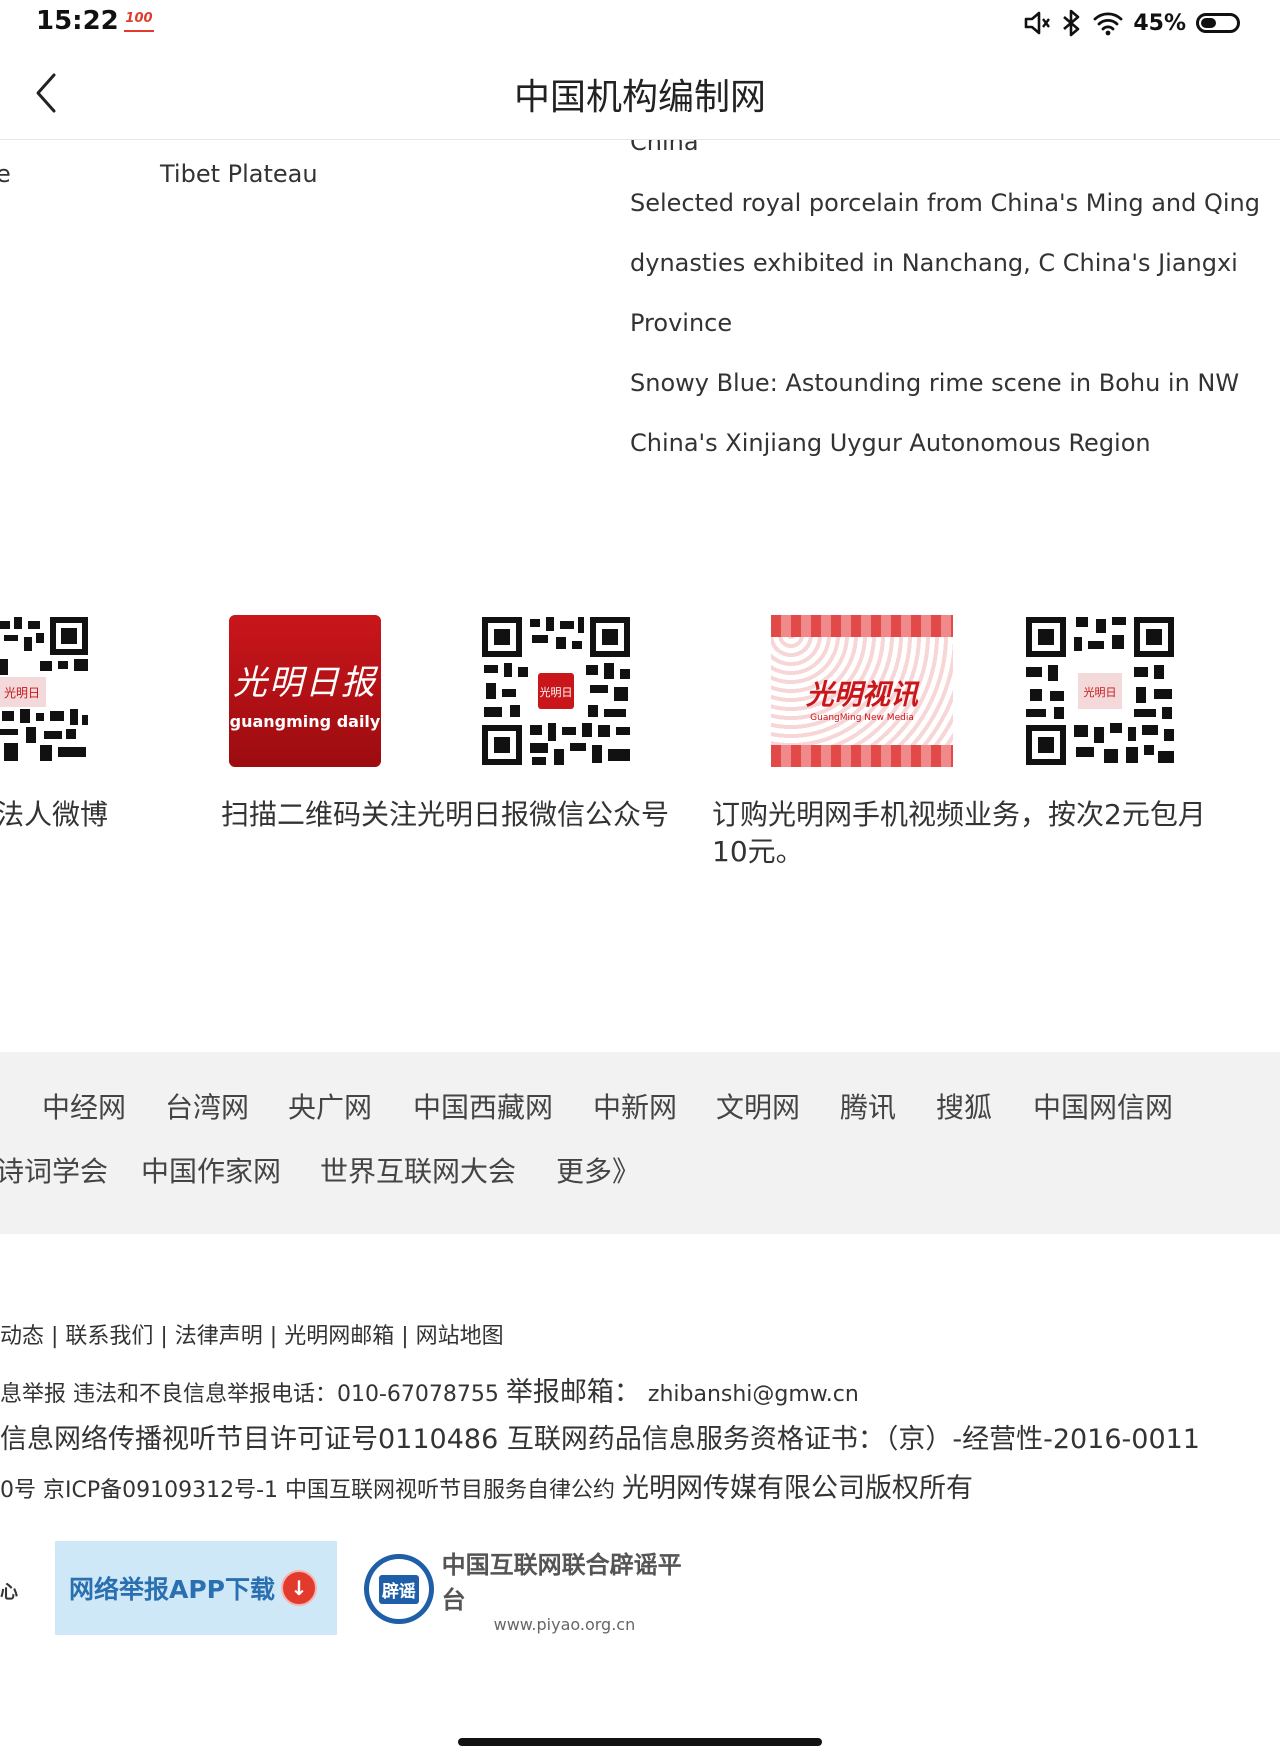  What do you see at coordinates (305, 683) in the screenshot?
I see `logo-text-cn: 光明日报` at bounding box center [305, 683].